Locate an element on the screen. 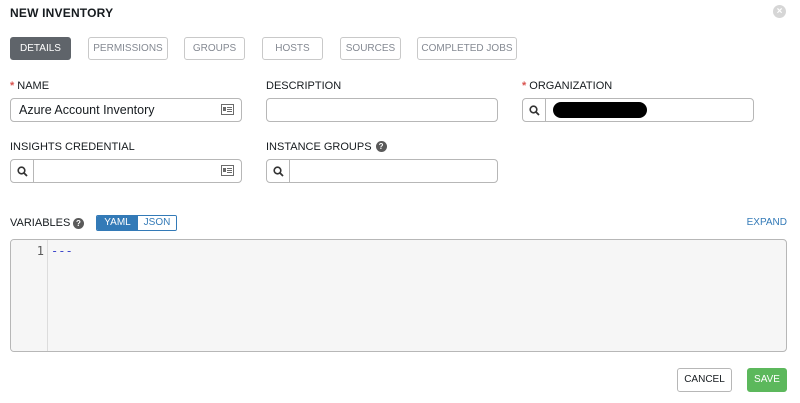 Image resolution: width=800 pixels, height=403 pixels. insights-credential-field is located at coordinates (126, 171).